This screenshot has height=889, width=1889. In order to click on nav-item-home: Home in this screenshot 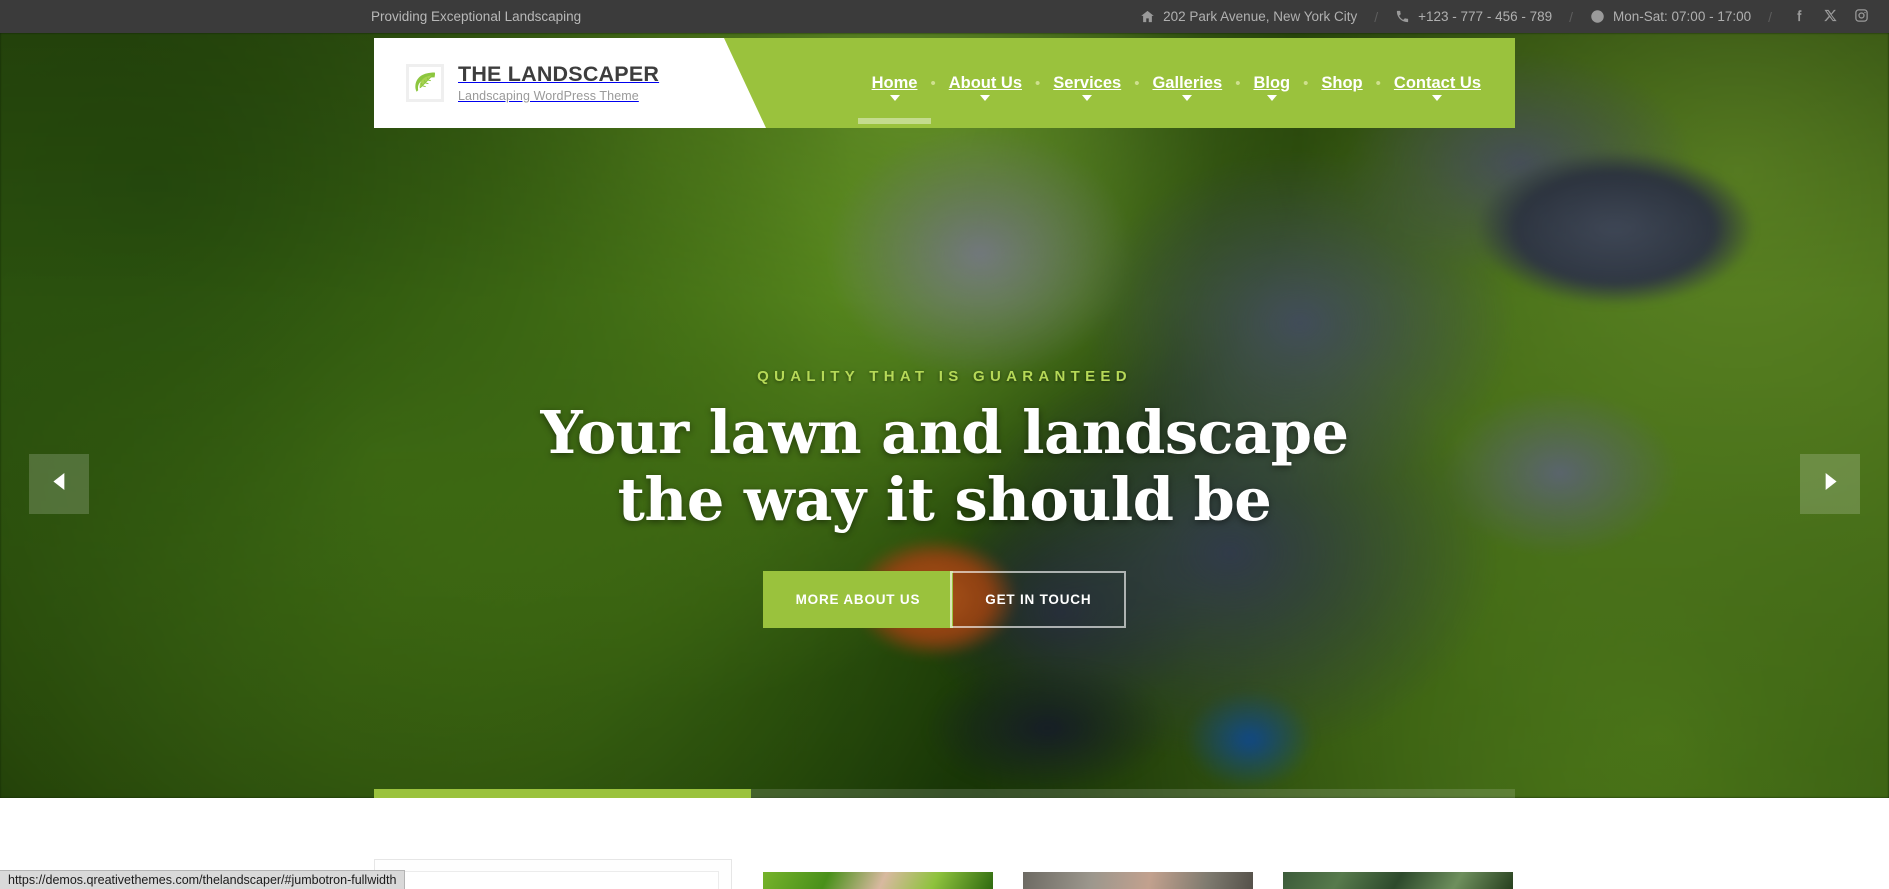, I will do `click(894, 98)`.